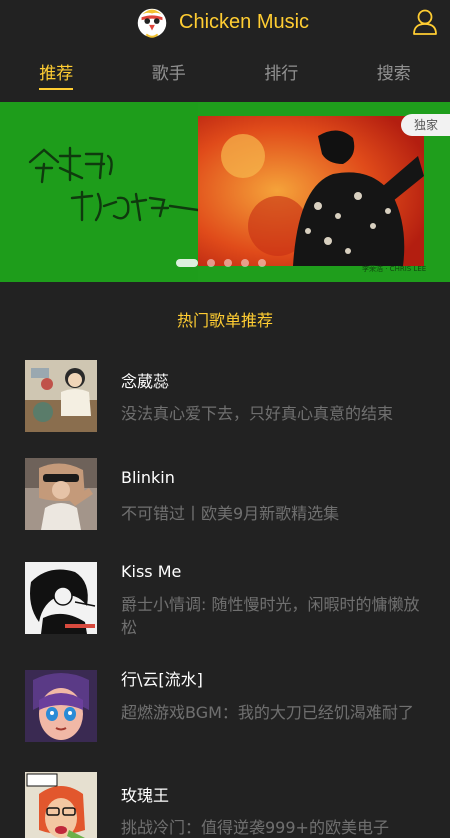 This screenshot has height=838, width=450. I want to click on banner-credit: 李荣浩 · CHRIS LEE, so click(394, 269).